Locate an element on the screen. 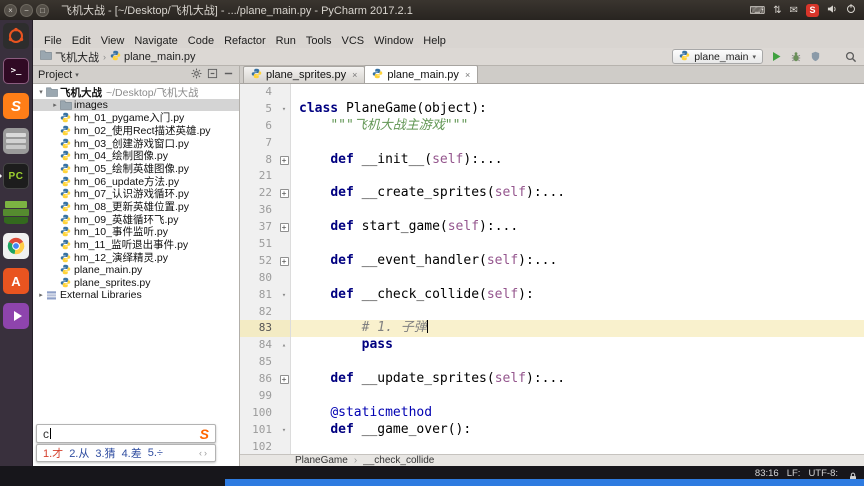  tab-plane_sprites.py: plane_sprites.py × is located at coordinates (304, 74).